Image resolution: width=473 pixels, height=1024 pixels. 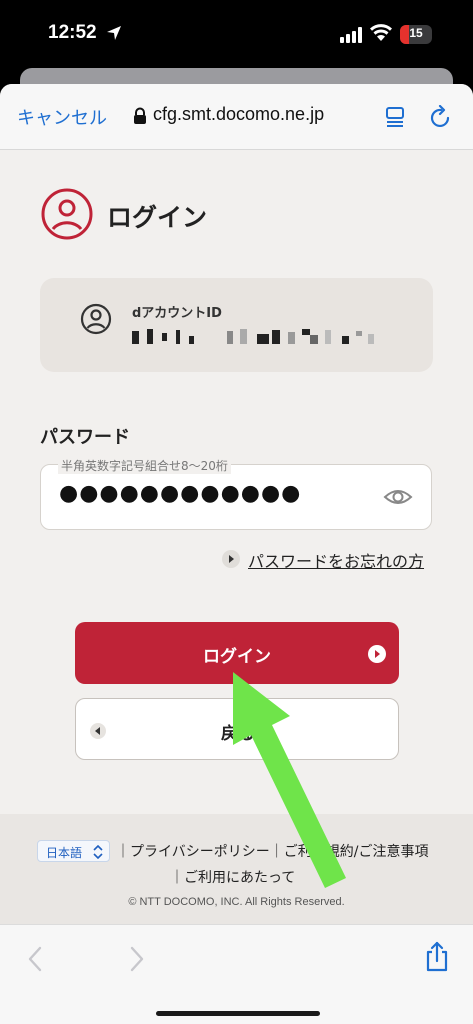 I want to click on back-button: 戻る, so click(x=237, y=729).